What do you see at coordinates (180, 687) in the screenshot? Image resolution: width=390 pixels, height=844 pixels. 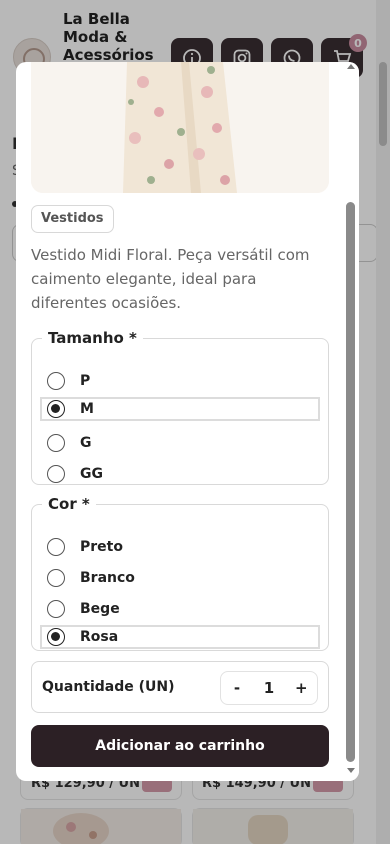 I see `quantity-box: Quantidade (UN) - 1 +` at bounding box center [180, 687].